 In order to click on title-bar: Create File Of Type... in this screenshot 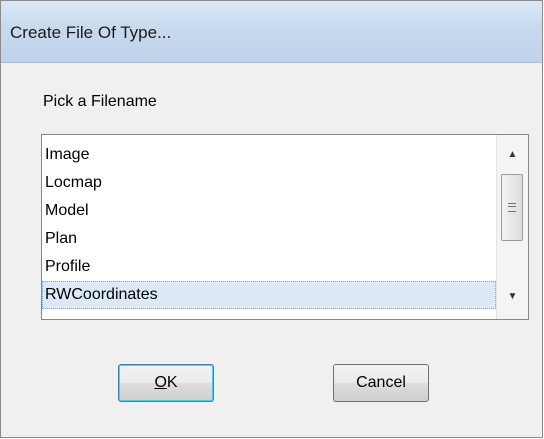, I will do `click(271, 32)`.